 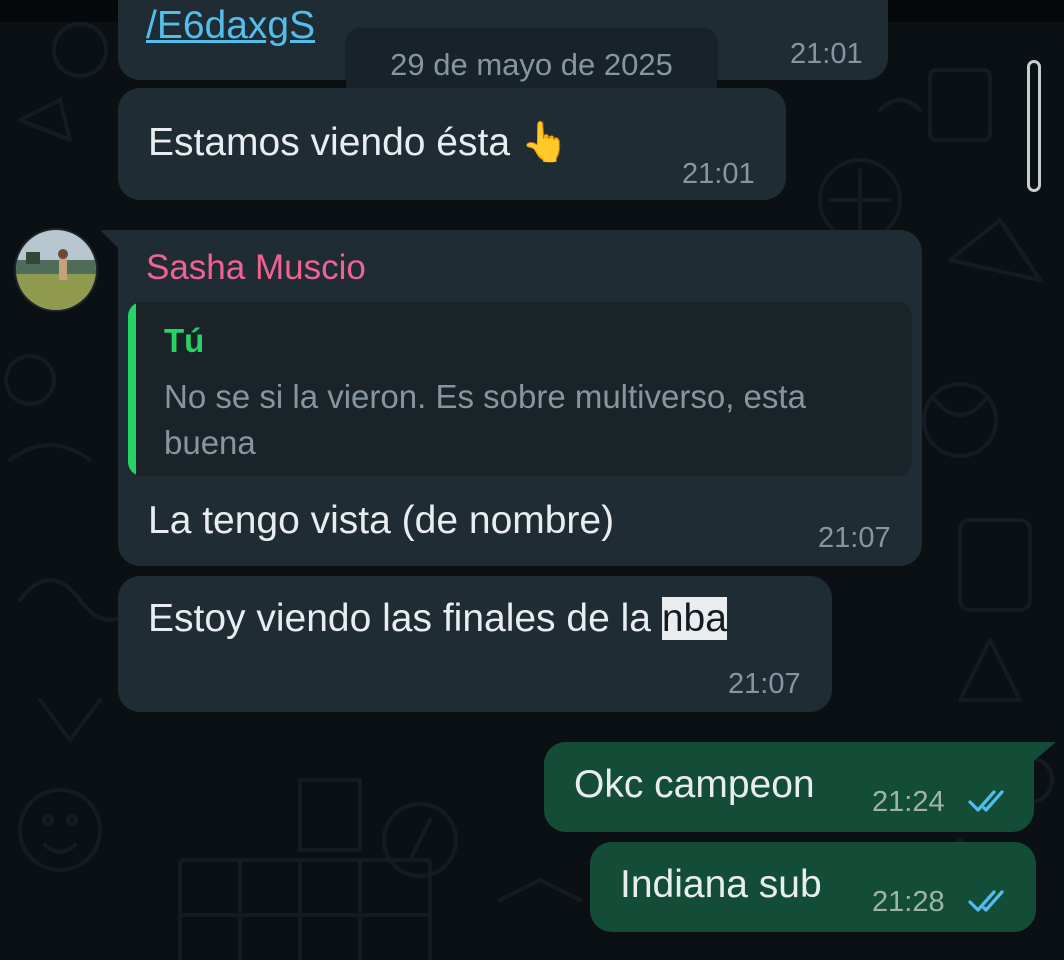 I want to click on scrollbar-thumb, so click(x=1034, y=126).